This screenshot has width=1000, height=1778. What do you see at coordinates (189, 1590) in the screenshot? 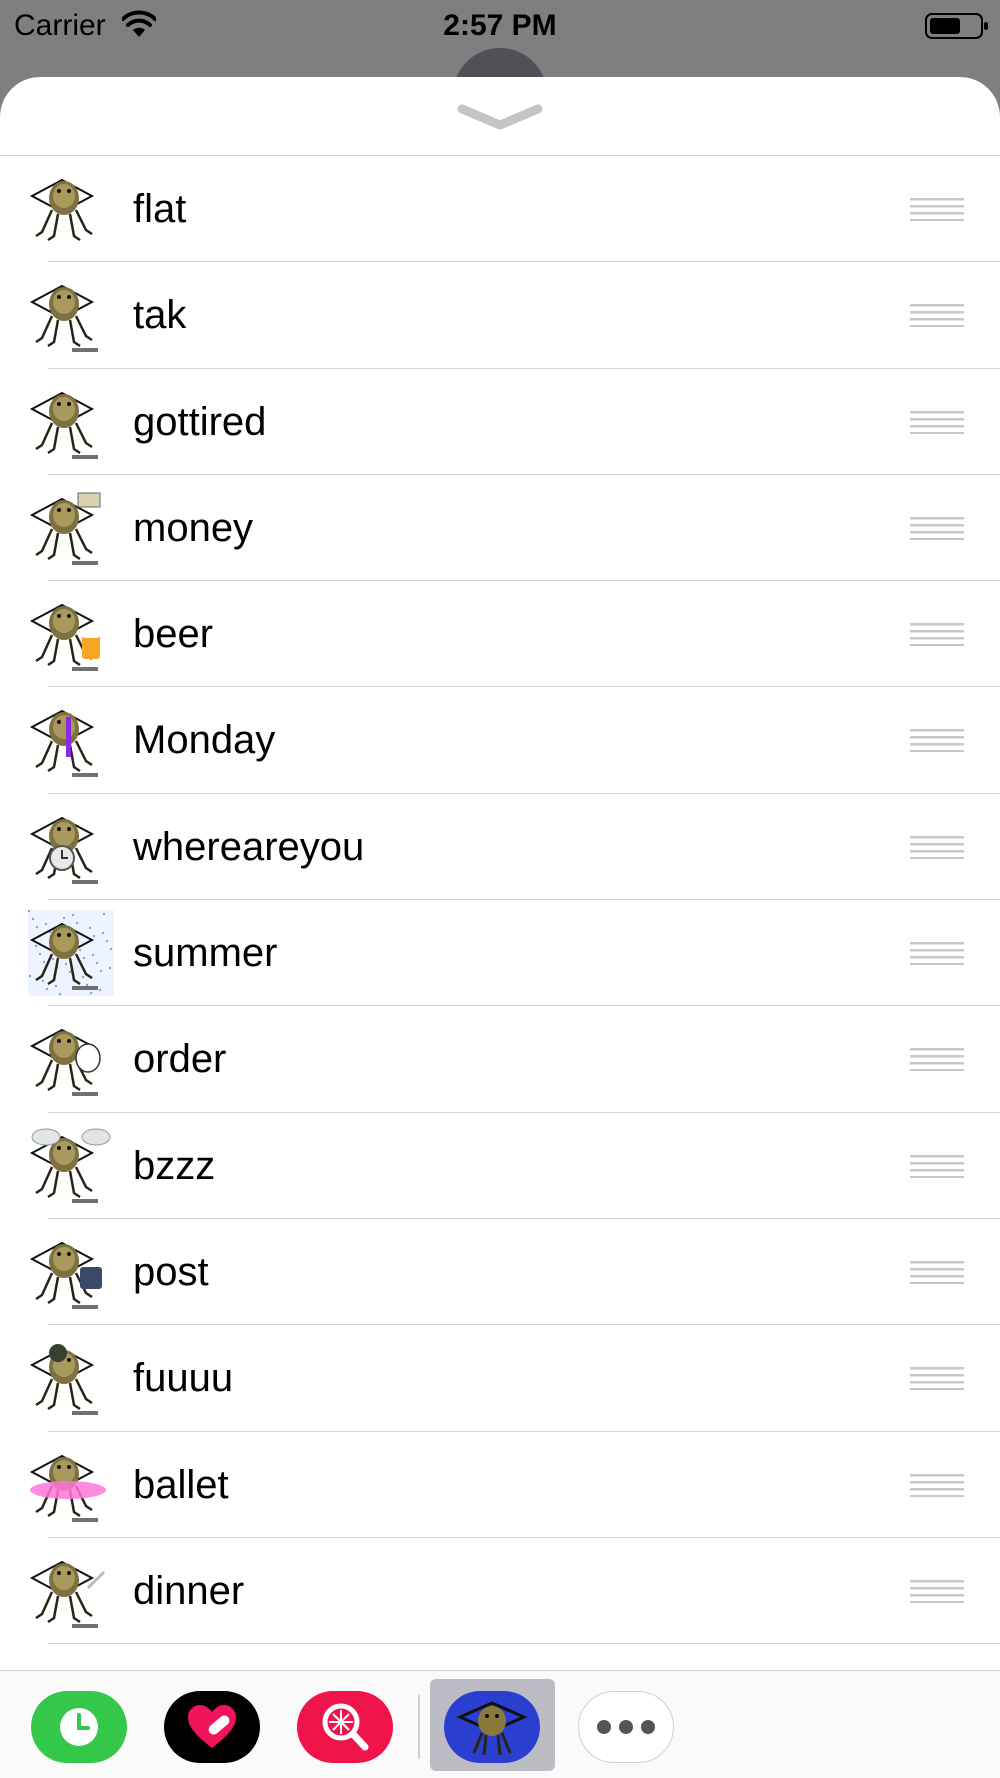
I see `sticker-name-label: dinner` at bounding box center [189, 1590].